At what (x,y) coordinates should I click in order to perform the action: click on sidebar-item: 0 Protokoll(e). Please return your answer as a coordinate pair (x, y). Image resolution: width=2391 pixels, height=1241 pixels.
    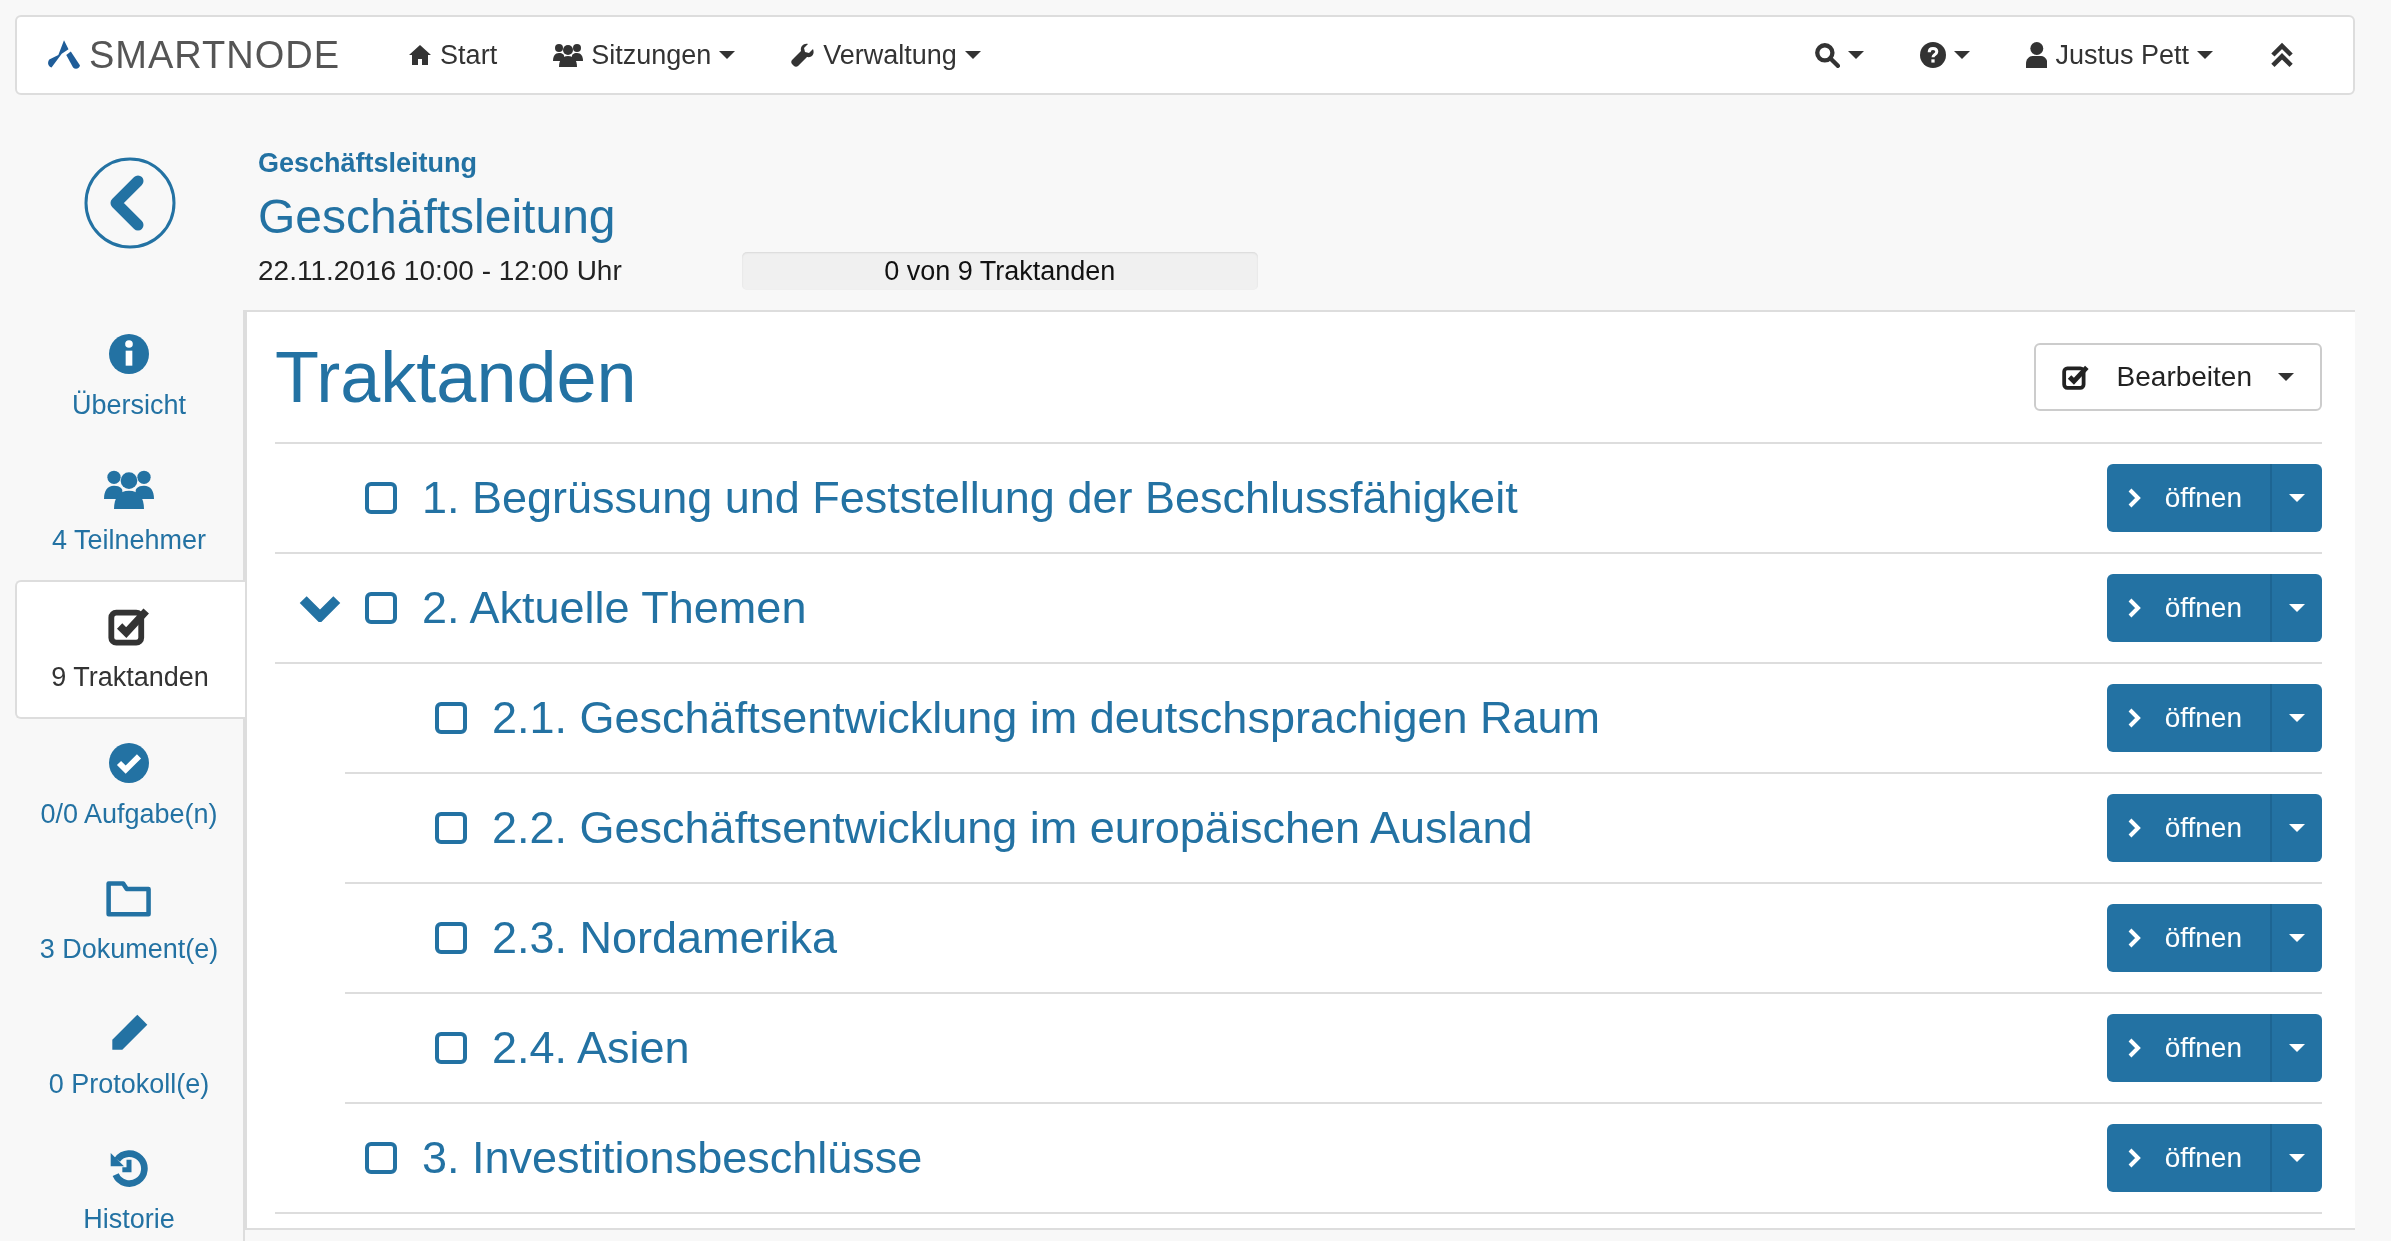
    Looking at the image, I should click on (129, 1056).